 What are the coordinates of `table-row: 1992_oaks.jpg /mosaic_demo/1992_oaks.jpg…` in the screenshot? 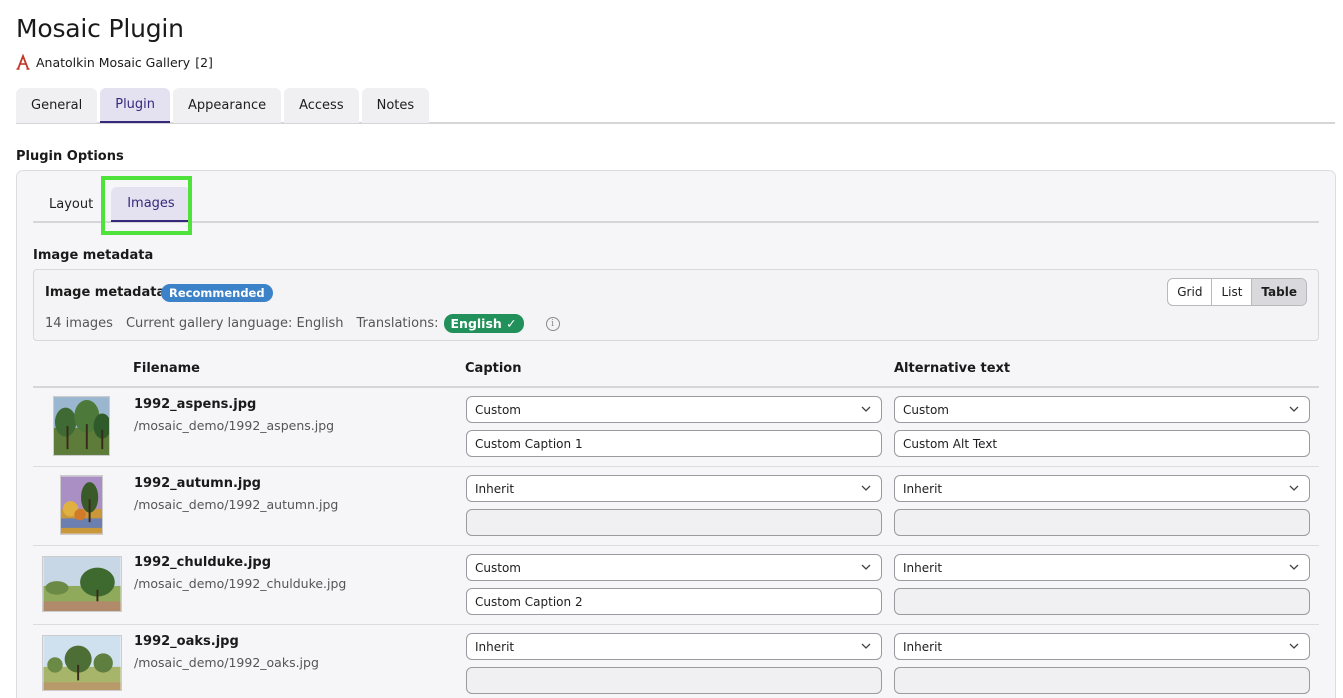 It's located at (676, 661).